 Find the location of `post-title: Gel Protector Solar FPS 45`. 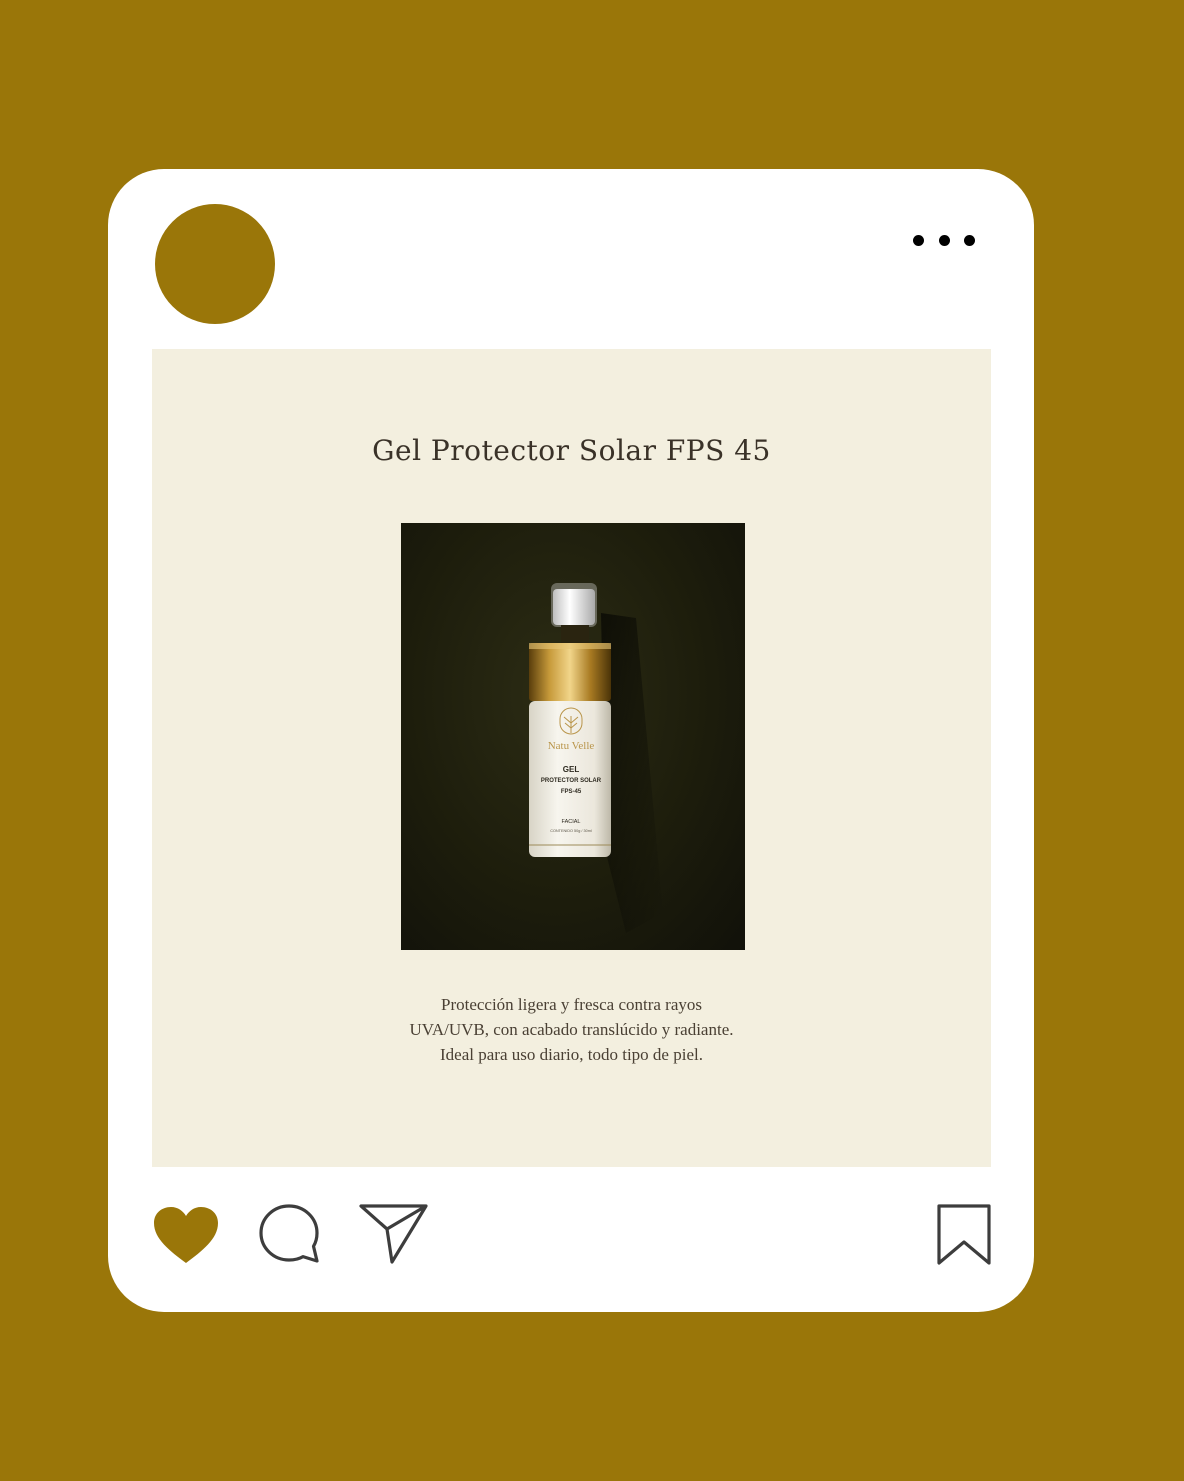

post-title: Gel Protector Solar FPS 45 is located at coordinates (571, 450).